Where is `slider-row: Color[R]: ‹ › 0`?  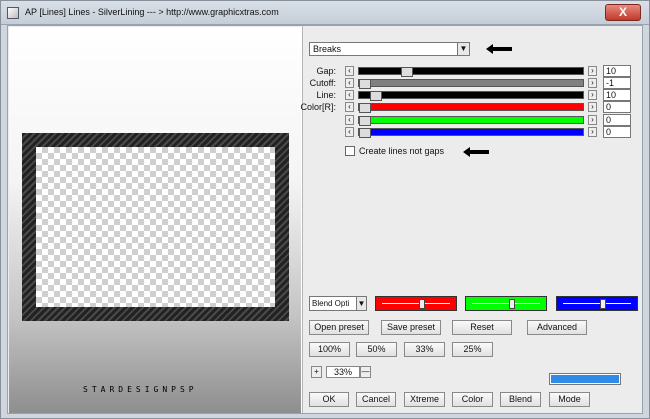 slider-row: Color[R]: ‹ › 0 is located at coordinates (326, 107).